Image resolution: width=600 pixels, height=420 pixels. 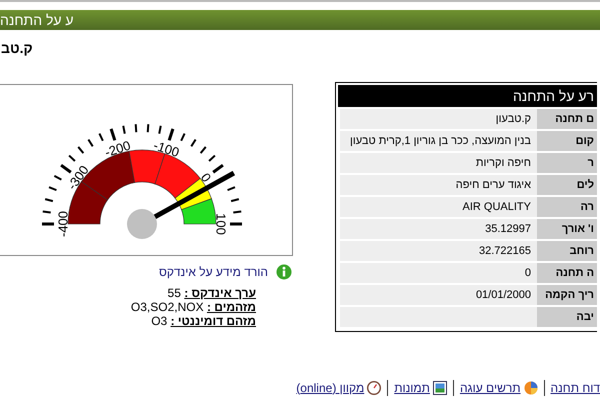 What do you see at coordinates (437, 273) in the screenshot?
I see `table-value-cell: 0` at bounding box center [437, 273].